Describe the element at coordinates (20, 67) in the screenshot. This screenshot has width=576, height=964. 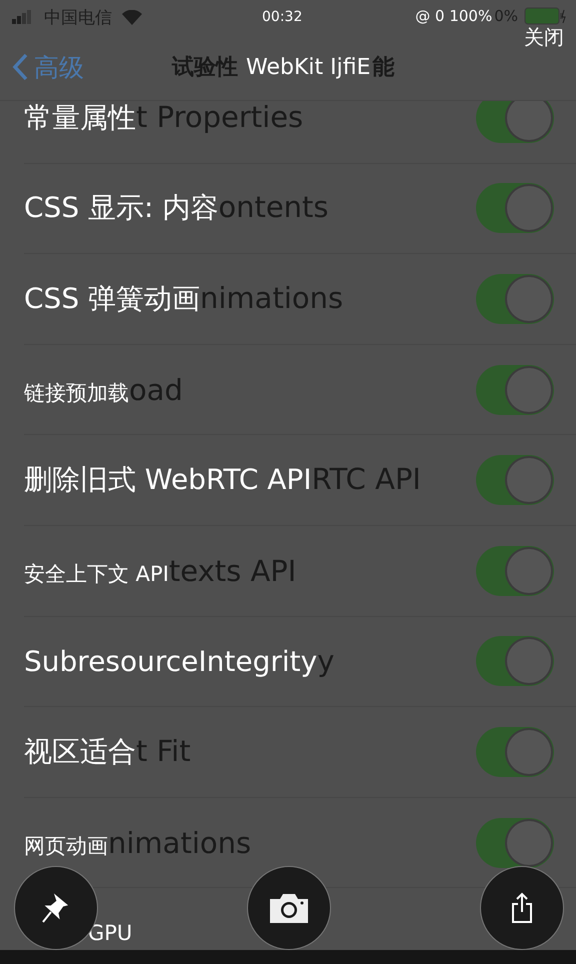
I see `chevron-icon` at that location.